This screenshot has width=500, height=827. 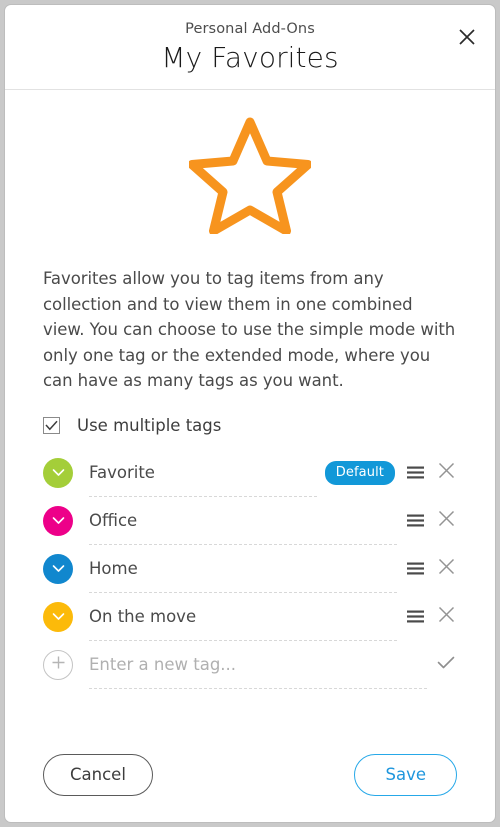 I want to click on new-tag-field, so click(x=258, y=665).